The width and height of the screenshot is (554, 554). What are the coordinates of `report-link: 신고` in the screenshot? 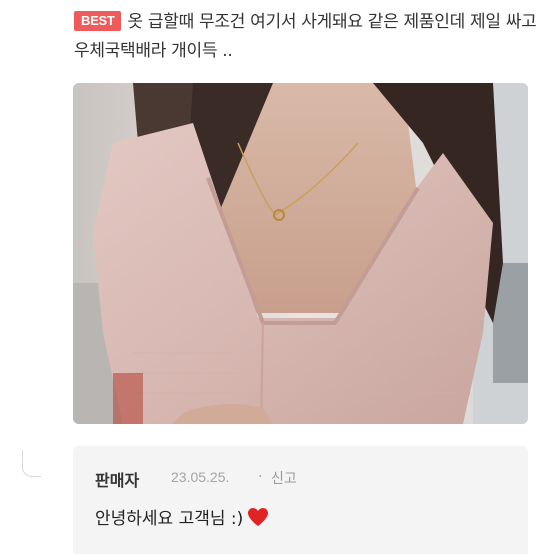 It's located at (284, 478).